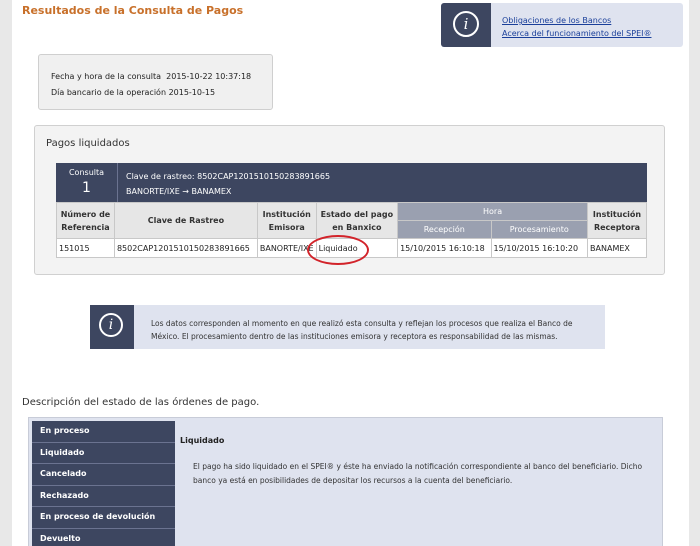 The height and width of the screenshot is (546, 700). Describe the element at coordinates (539, 229) in the screenshot. I see `col-procesamiento-header: Procesamiento` at that location.